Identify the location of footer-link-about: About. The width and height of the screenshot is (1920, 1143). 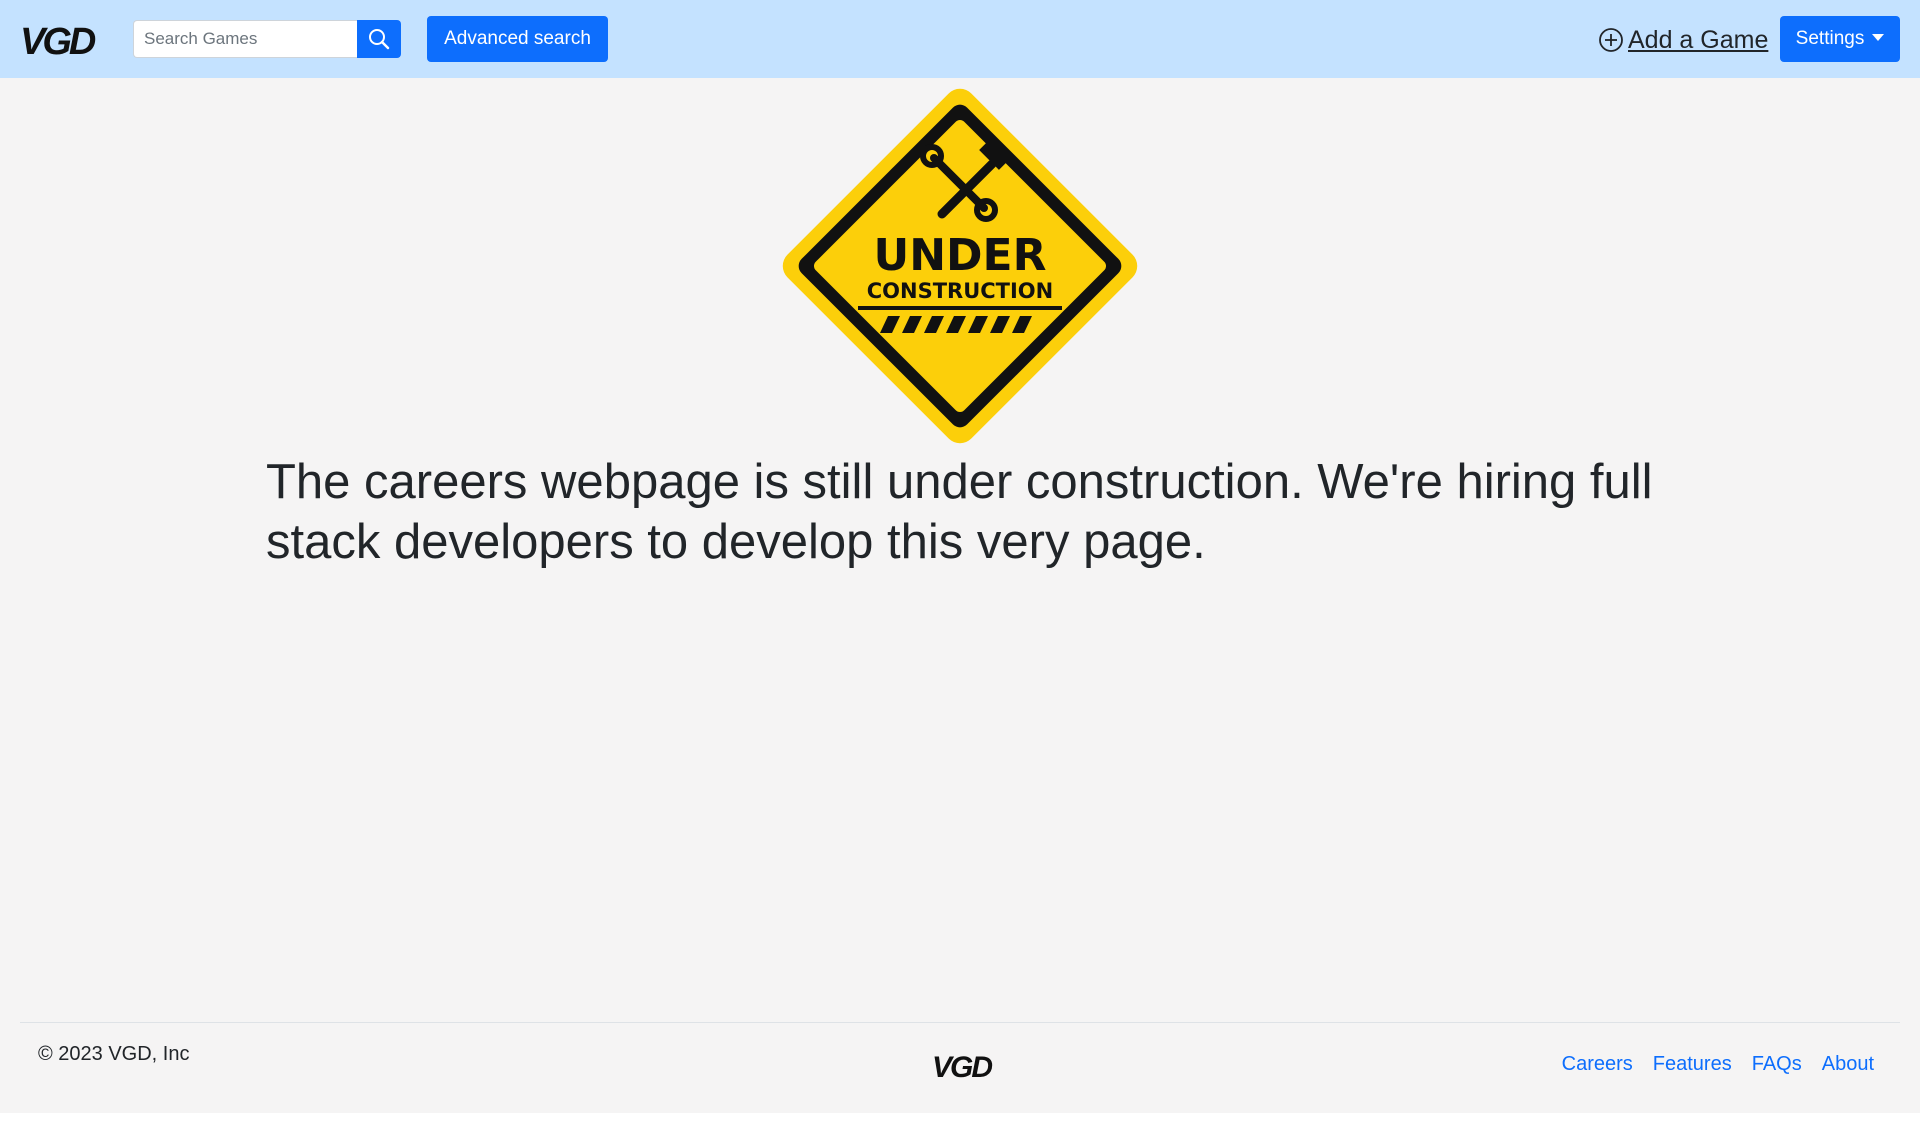
(1848, 1064).